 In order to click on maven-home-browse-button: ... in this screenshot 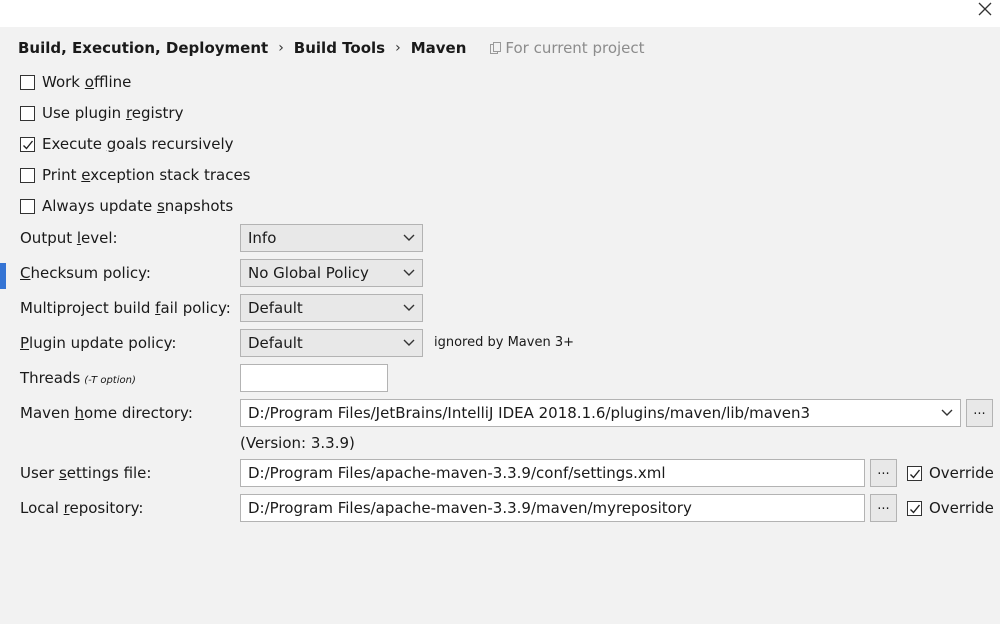, I will do `click(979, 413)`.